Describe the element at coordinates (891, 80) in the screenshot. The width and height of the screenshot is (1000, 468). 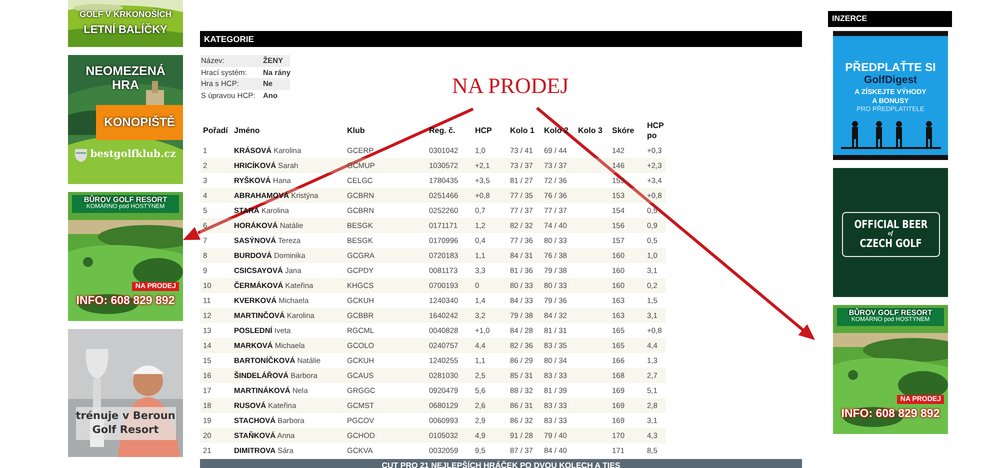
I see `magazine-name: GolfDigest` at that location.